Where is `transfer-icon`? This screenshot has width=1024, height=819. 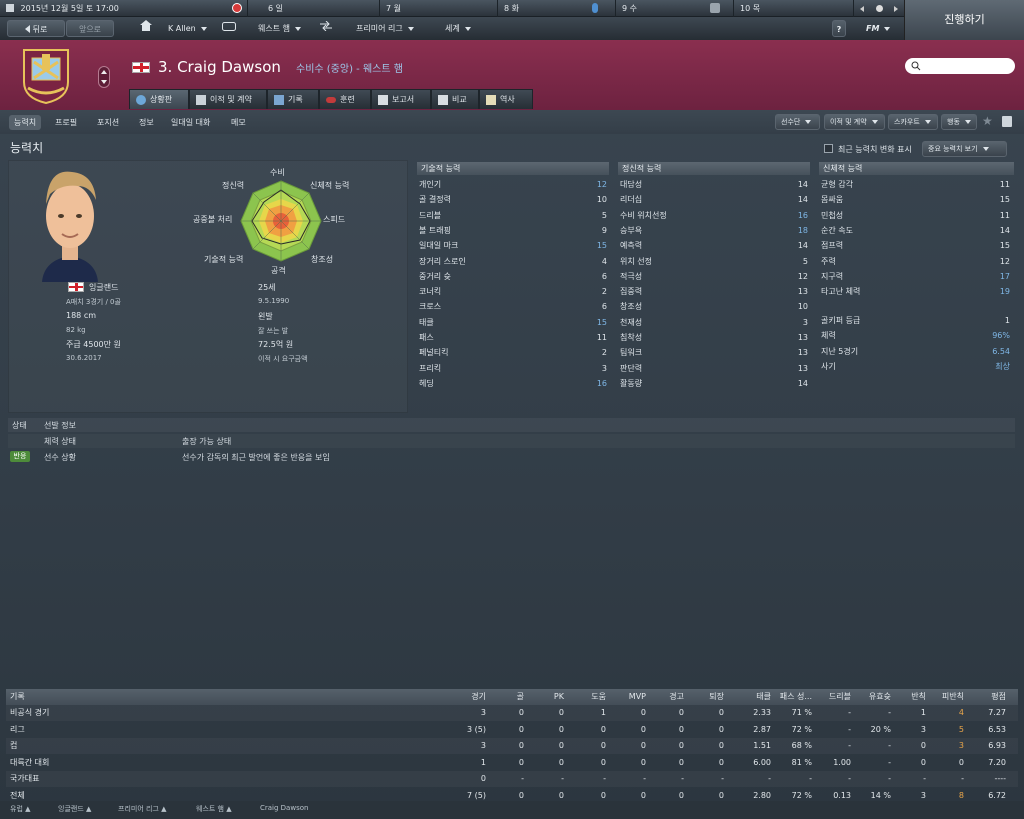
transfer-icon is located at coordinates (328, 28).